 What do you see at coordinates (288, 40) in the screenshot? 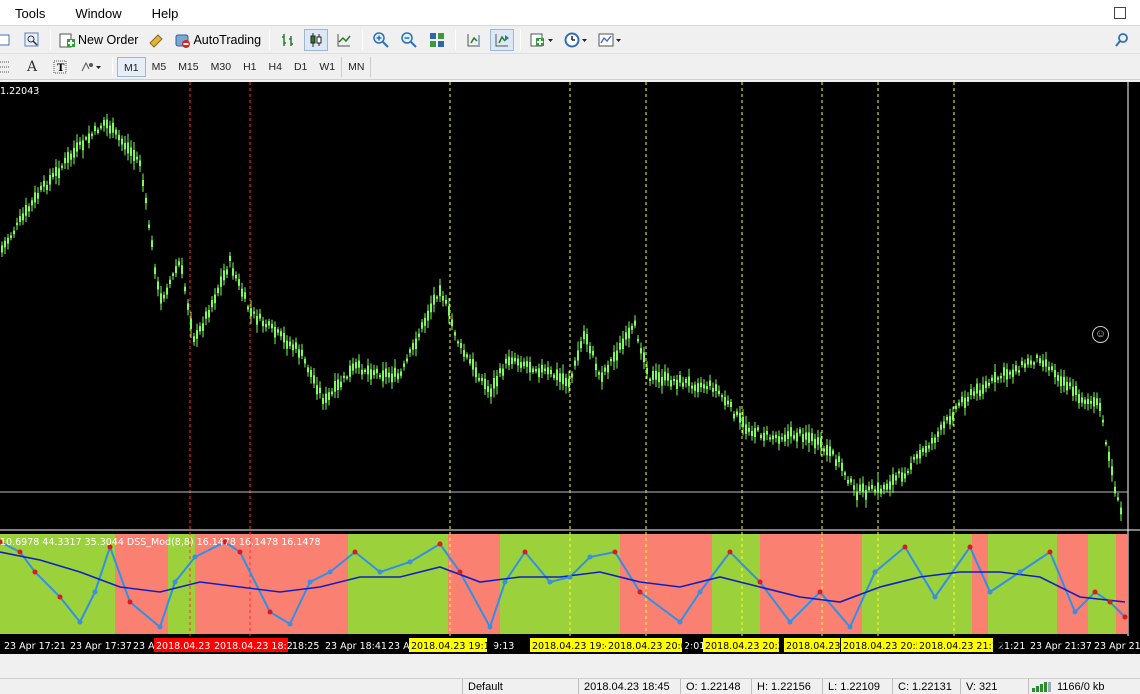
I see `bar-chart-icon` at bounding box center [288, 40].